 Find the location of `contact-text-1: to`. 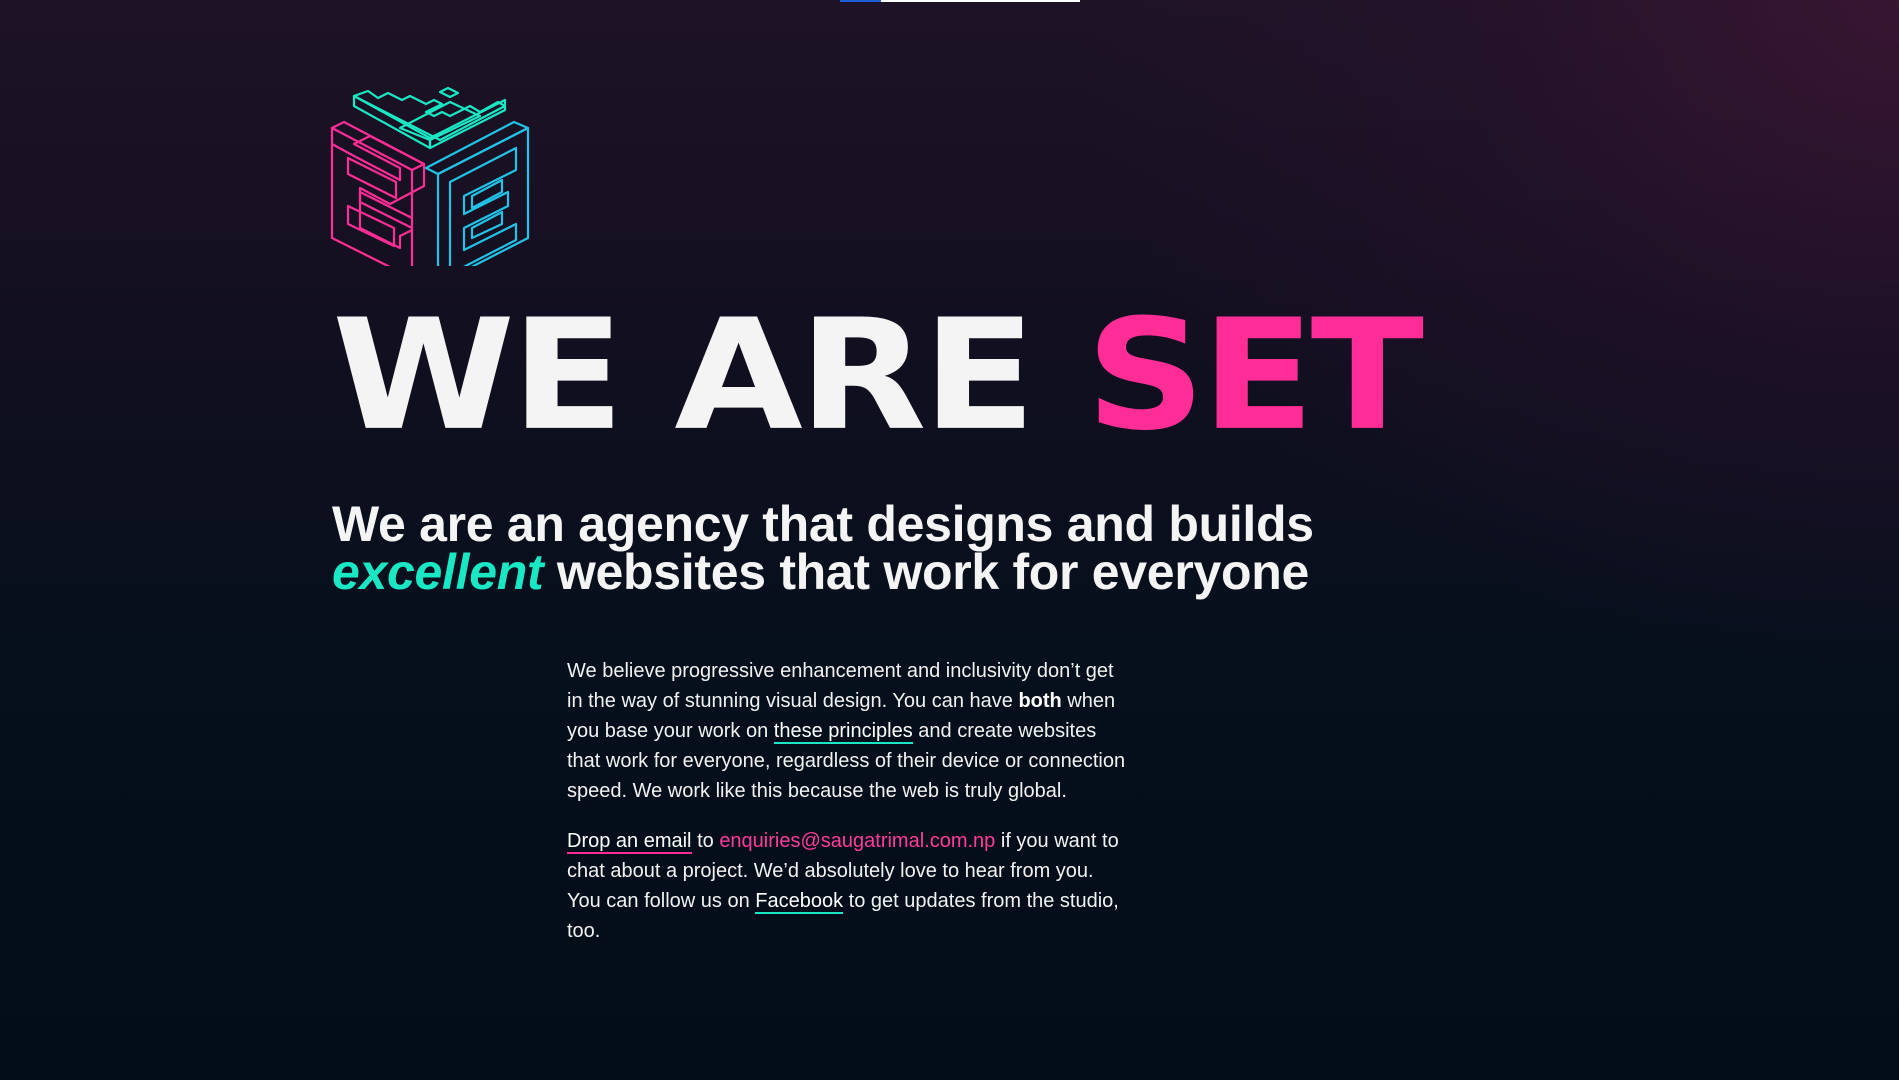

contact-text-1: to is located at coordinates (705, 841).